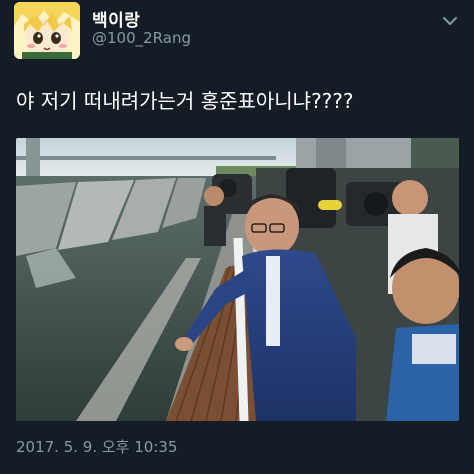 The image size is (474, 474). What do you see at coordinates (185, 101) in the screenshot?
I see `tweet-text: 야 저기 떠내려가는거 홍준표아니냐????` at bounding box center [185, 101].